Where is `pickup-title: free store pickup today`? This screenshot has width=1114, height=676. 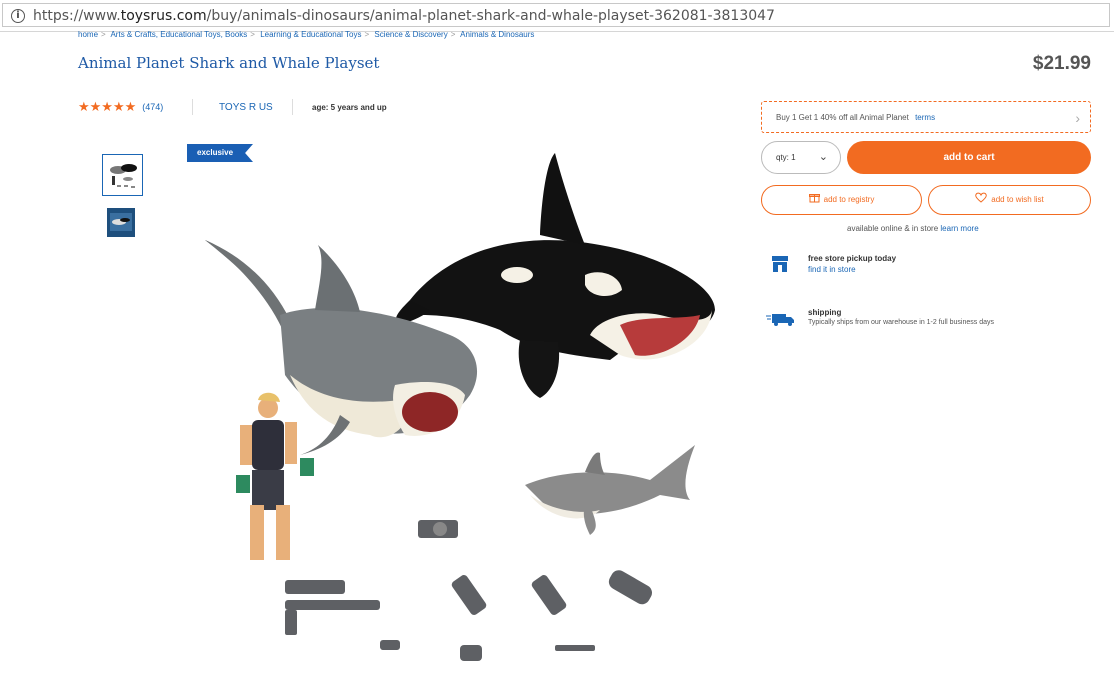
pickup-title: free store pickup today is located at coordinates (852, 258).